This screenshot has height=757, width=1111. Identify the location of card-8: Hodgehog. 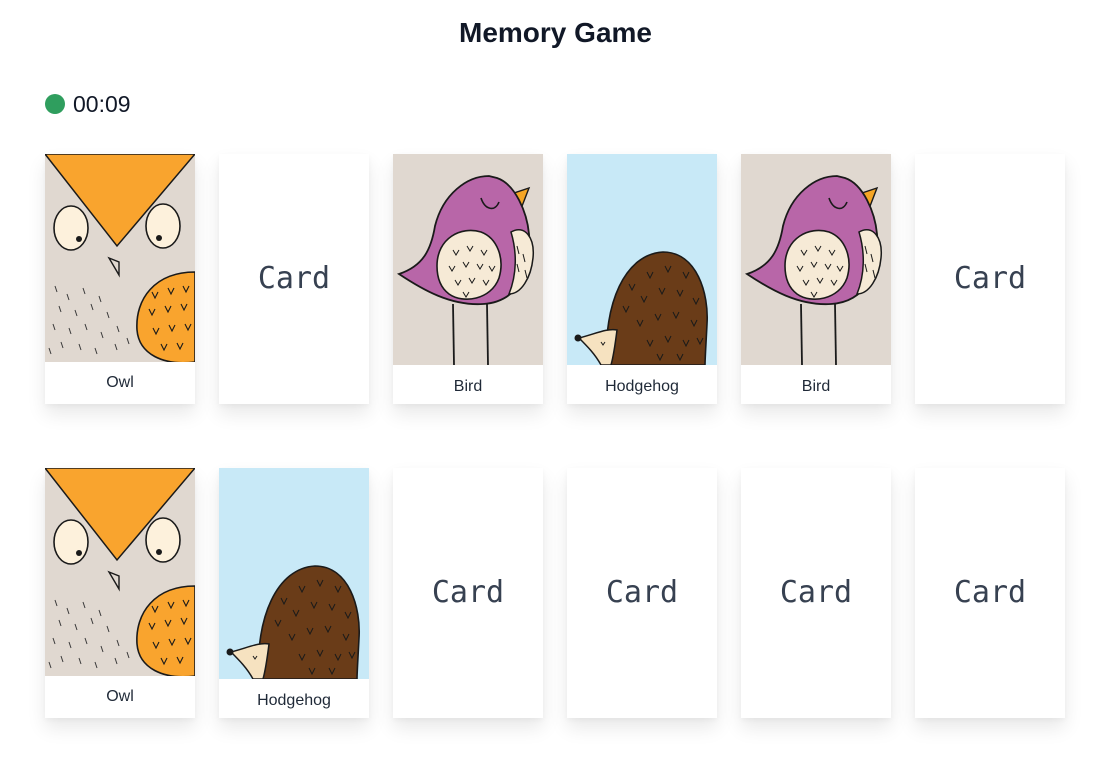
(294, 593).